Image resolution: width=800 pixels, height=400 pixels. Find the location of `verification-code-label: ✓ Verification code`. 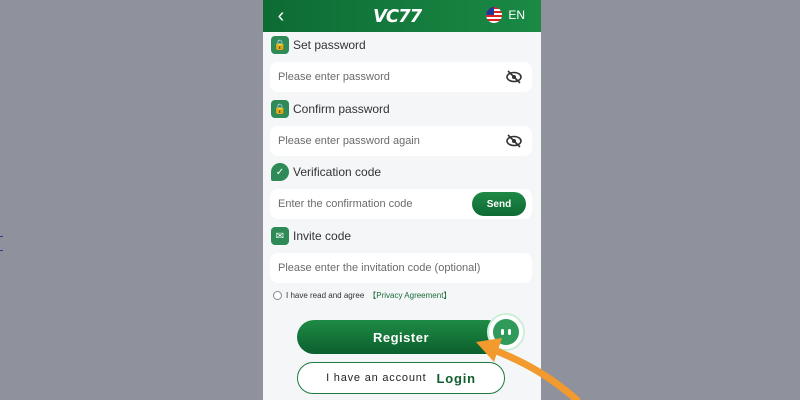

verification-code-label: ✓ Verification code is located at coordinates (326, 172).